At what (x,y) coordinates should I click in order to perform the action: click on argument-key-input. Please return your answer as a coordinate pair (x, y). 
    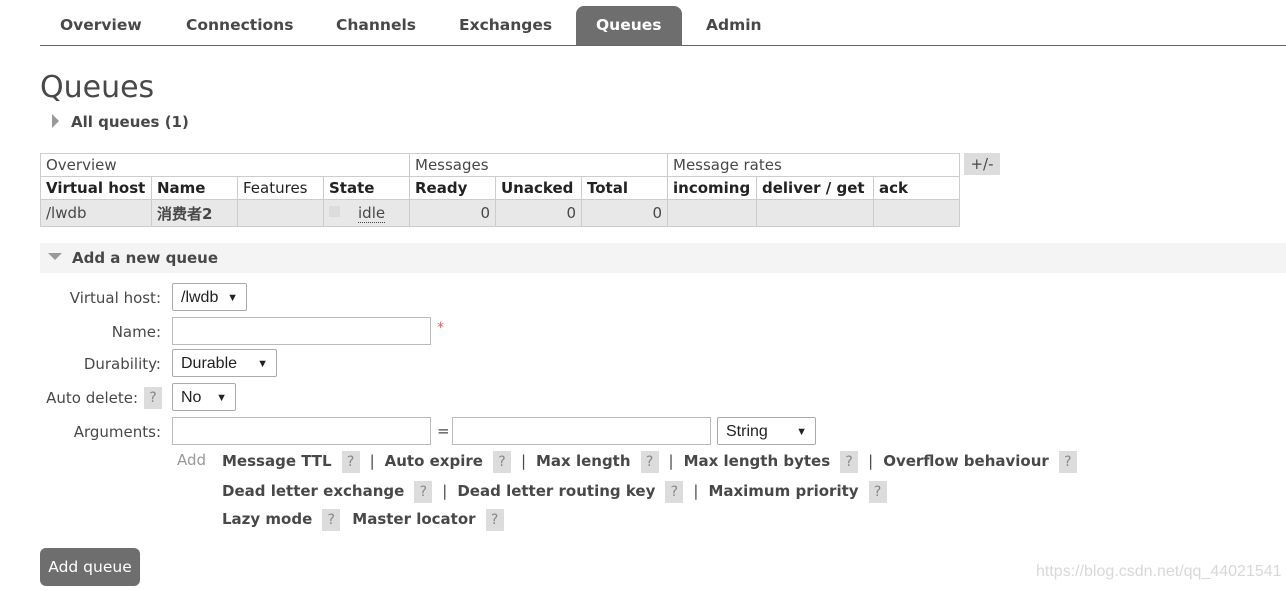
    Looking at the image, I should click on (301, 431).